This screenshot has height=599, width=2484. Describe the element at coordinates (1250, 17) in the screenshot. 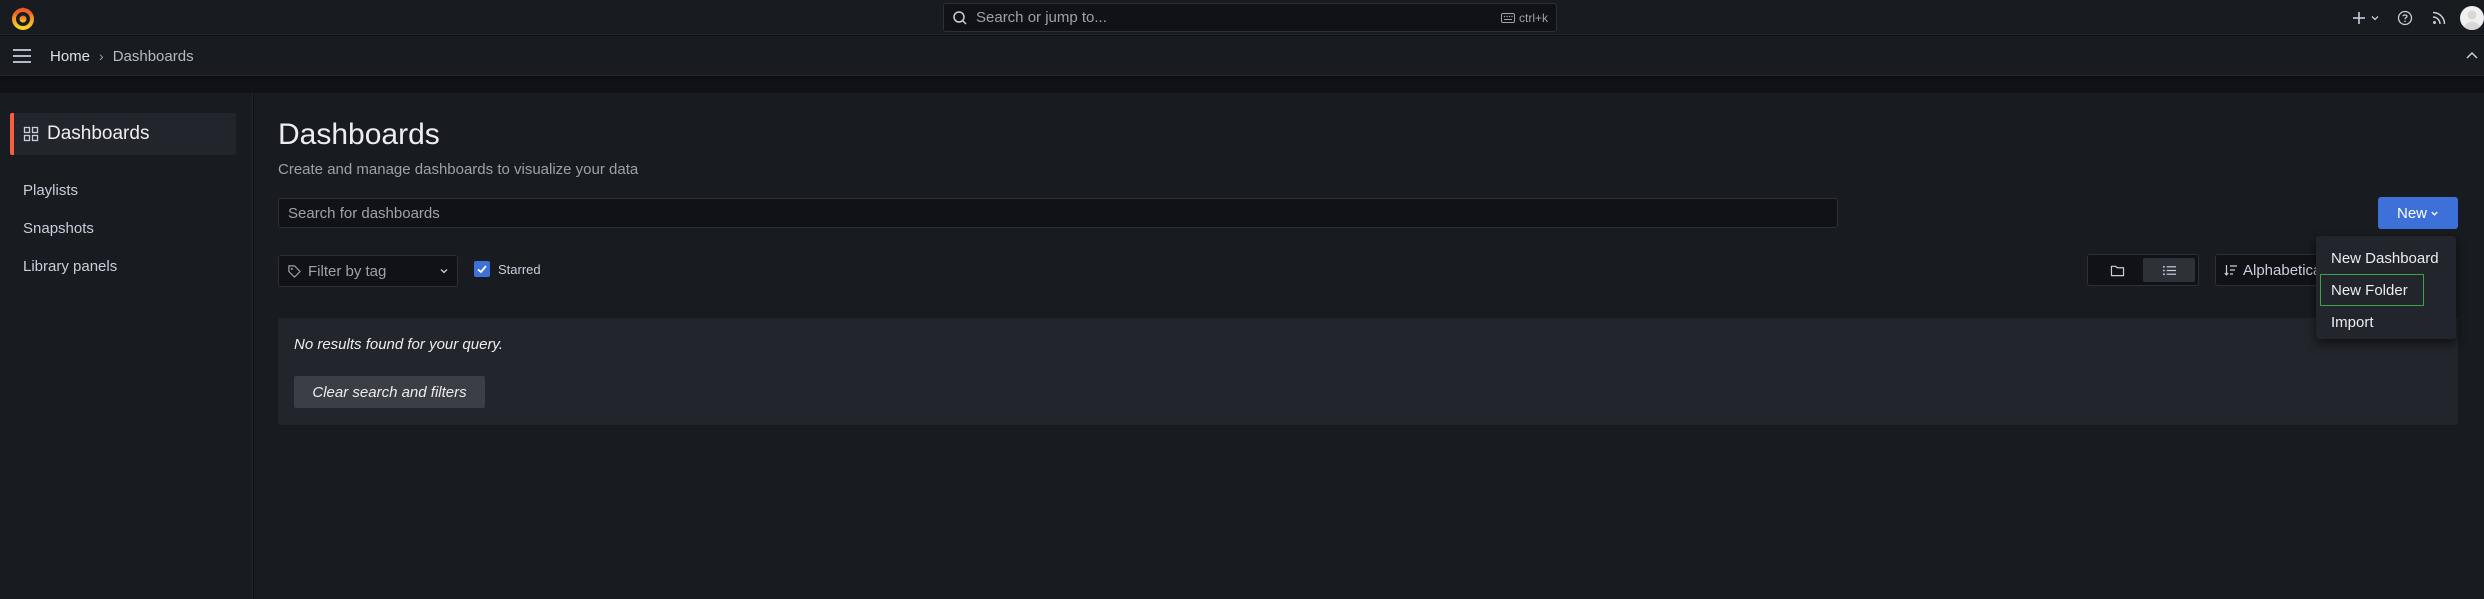

I see `global-search-input: Search or jump to... ctrl+k` at that location.